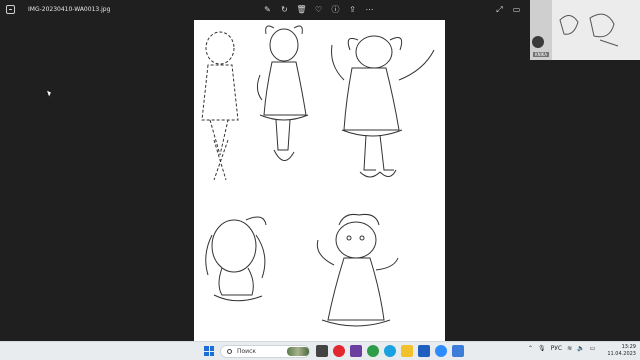 The width and height of the screenshot is (640, 360). I want to click on volume-icon: 🔈, so click(580, 348).